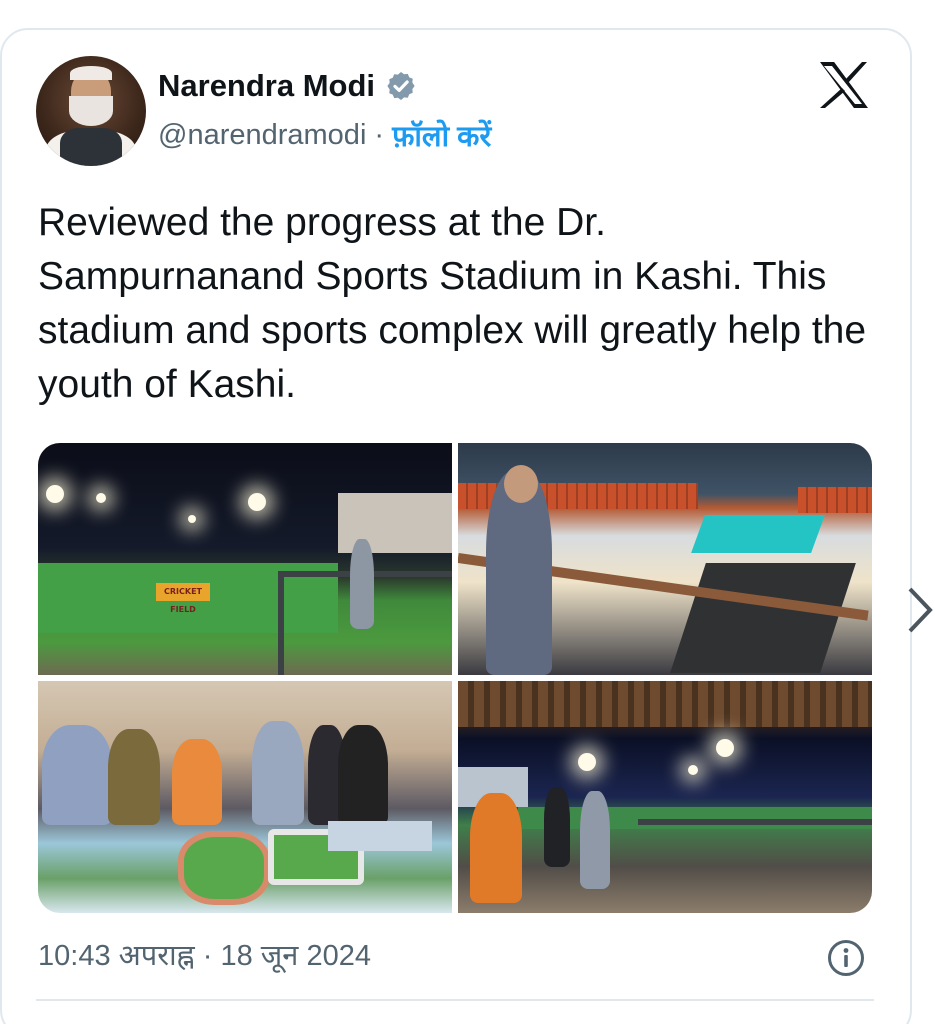  I want to click on next-arrow-button, so click(918, 610).